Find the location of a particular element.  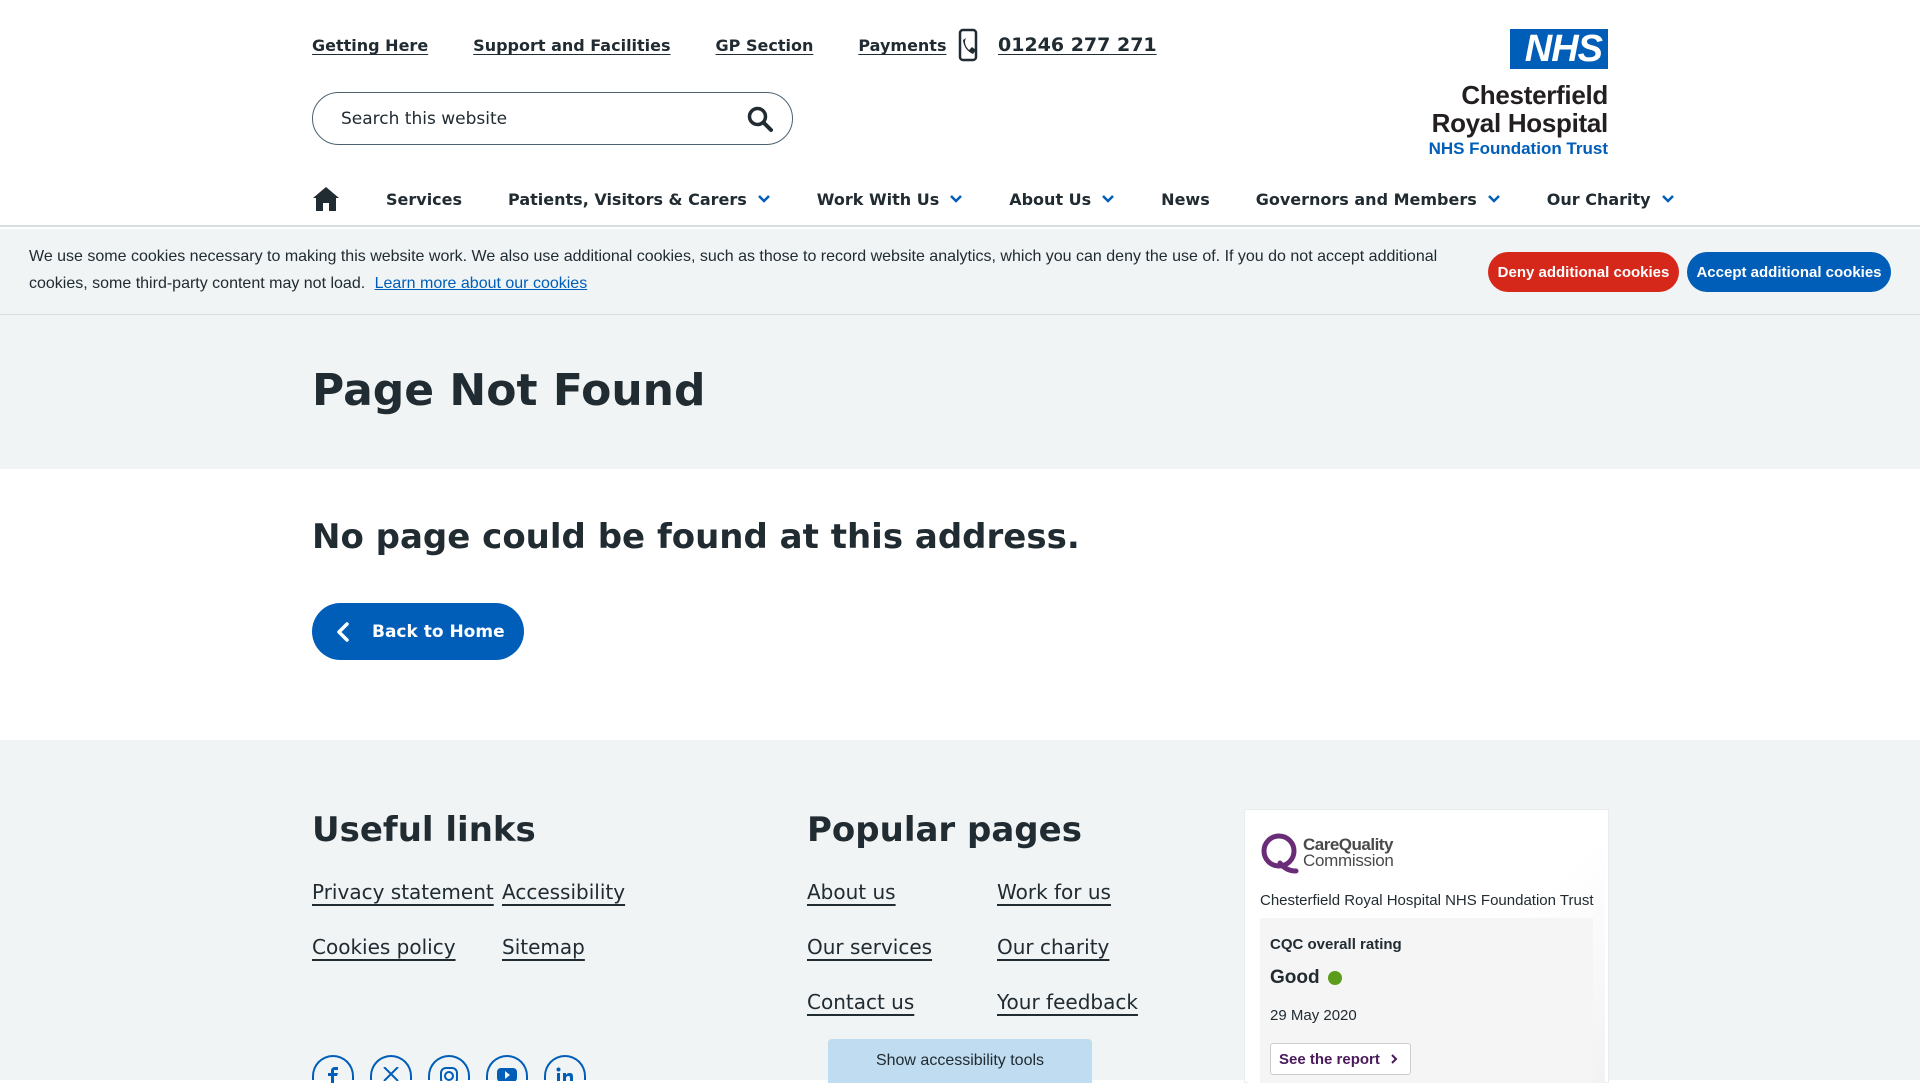

nav-item-work-with-us: Work With Us is located at coordinates (890, 199).